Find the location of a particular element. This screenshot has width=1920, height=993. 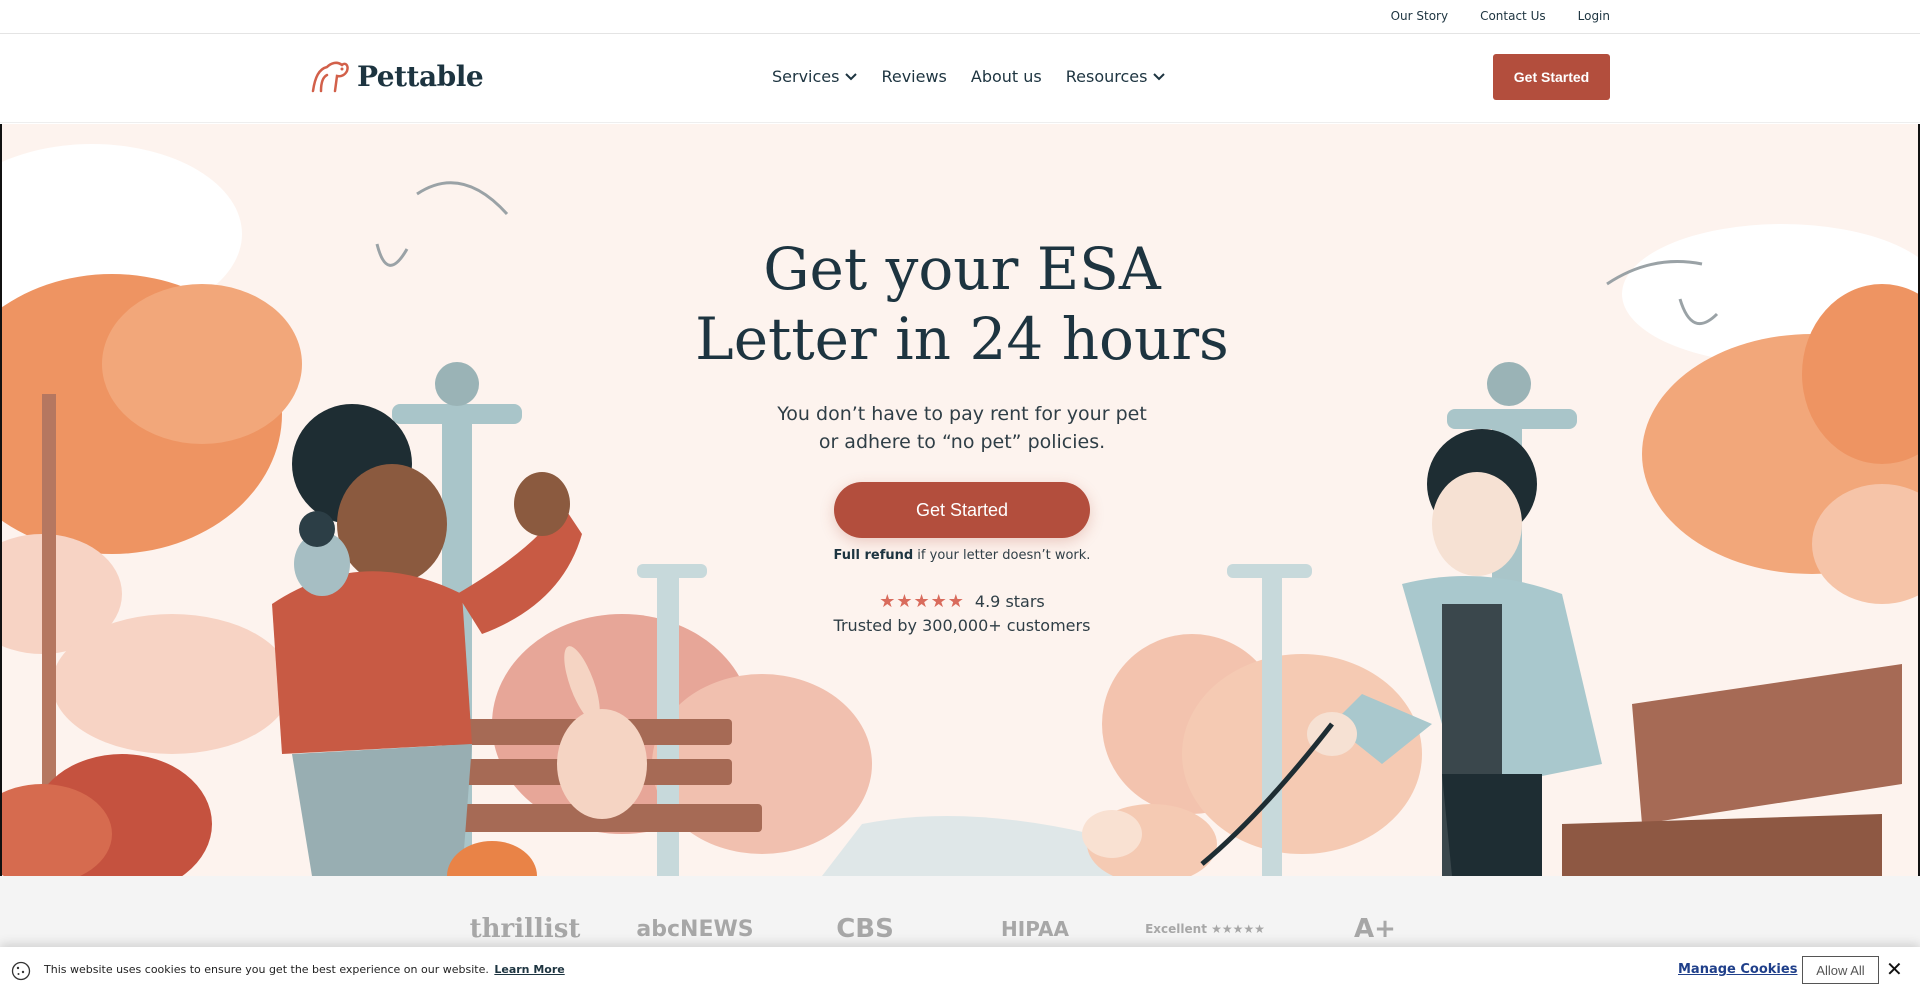

pettable-logo-icon is located at coordinates (330, 77).